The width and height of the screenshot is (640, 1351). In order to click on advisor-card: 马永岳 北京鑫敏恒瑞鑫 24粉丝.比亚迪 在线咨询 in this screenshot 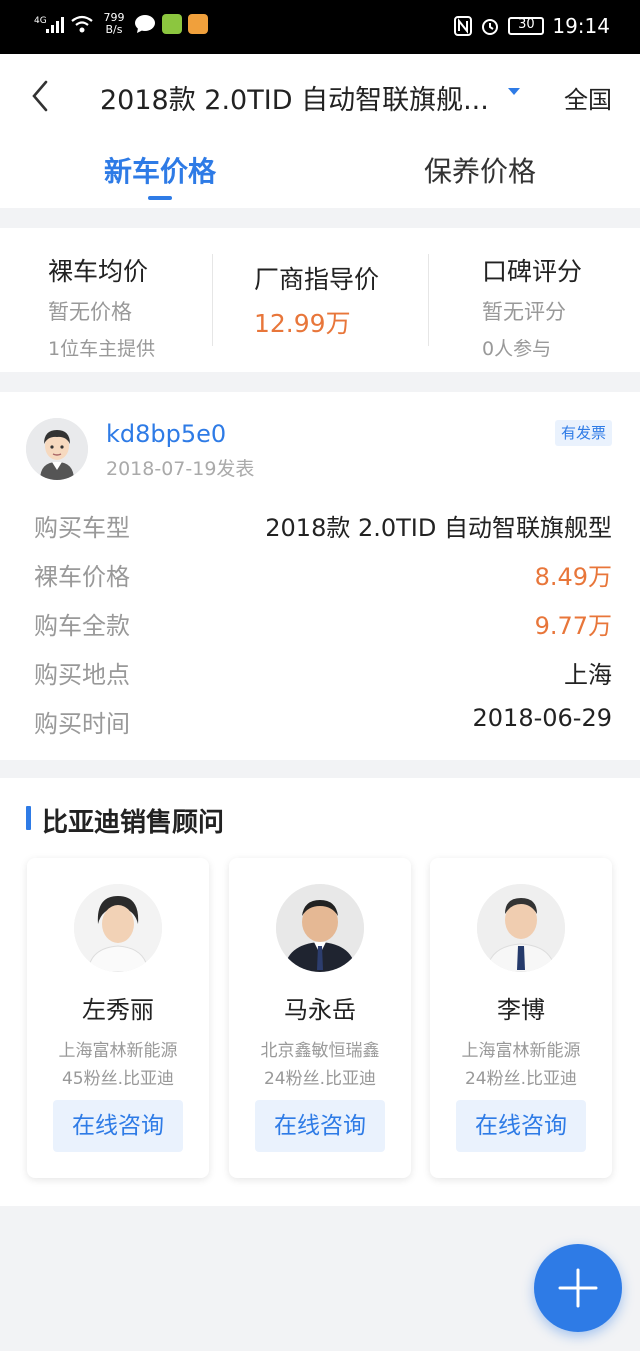, I will do `click(320, 1018)`.